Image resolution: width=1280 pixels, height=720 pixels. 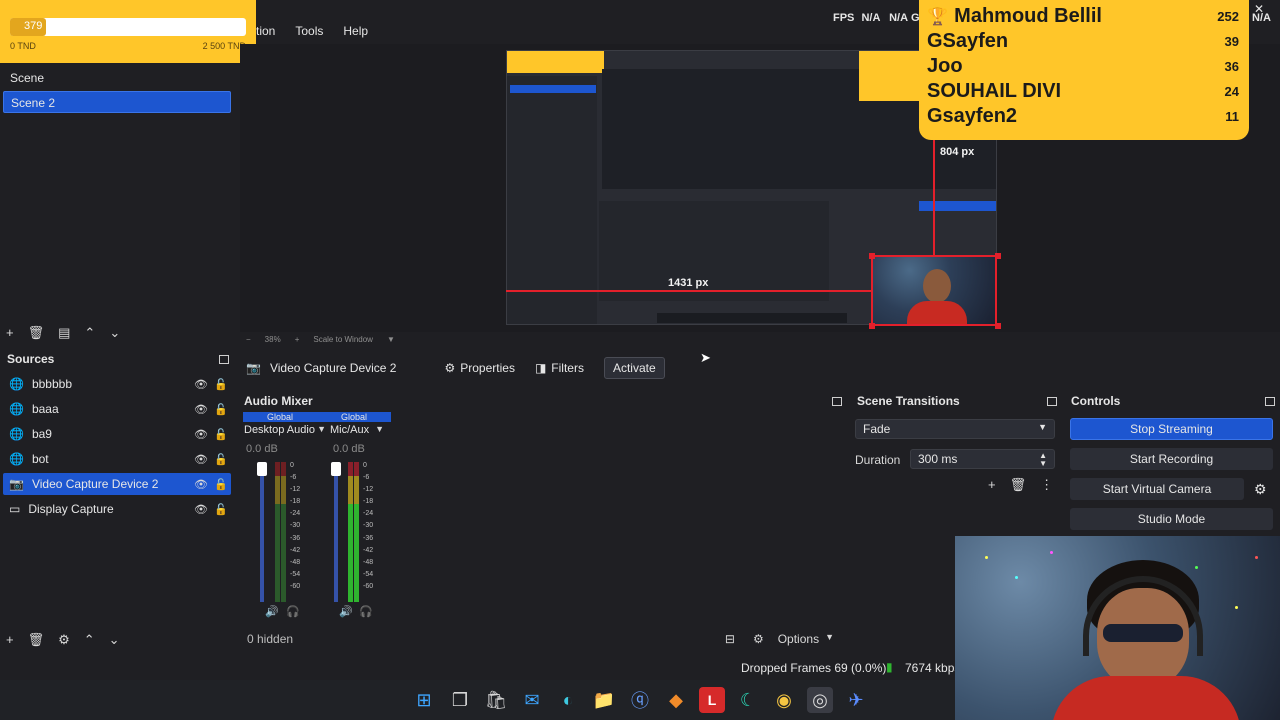 What do you see at coordinates (295, 550) in the screenshot?
I see `scale-tick: -42` at bounding box center [295, 550].